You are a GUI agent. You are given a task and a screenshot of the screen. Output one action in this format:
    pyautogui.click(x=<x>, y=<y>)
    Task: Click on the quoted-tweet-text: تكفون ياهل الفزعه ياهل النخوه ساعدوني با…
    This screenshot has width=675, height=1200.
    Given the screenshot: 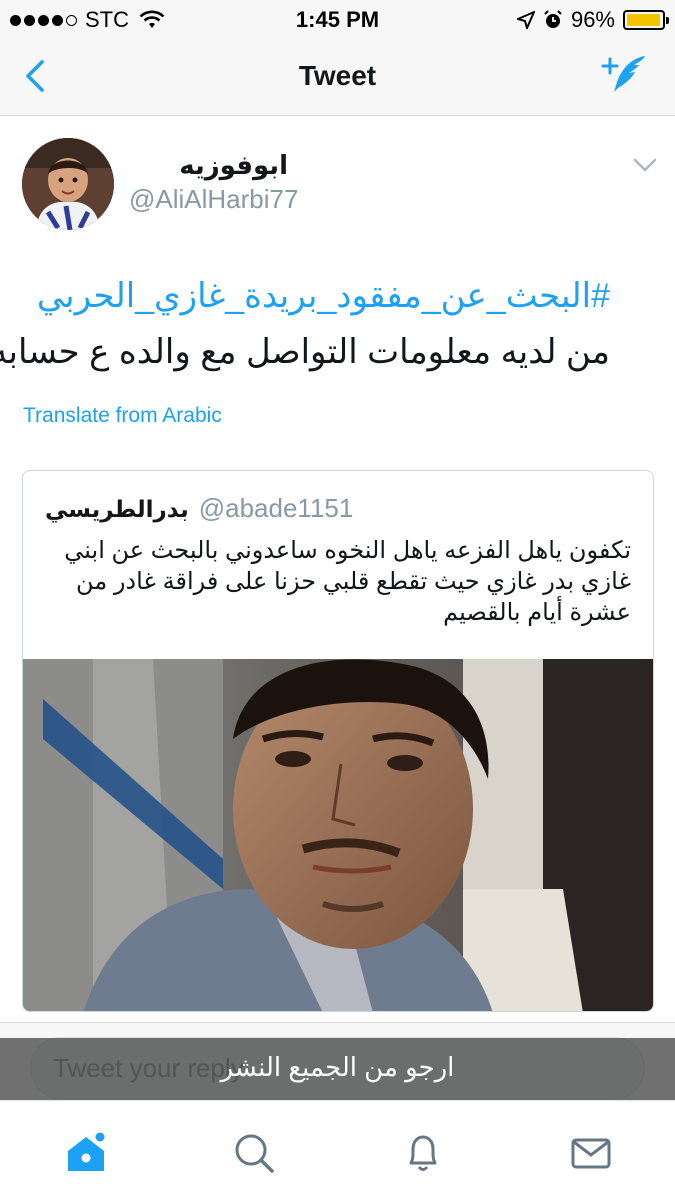 What is the action you would take?
    pyautogui.click(x=347, y=581)
    